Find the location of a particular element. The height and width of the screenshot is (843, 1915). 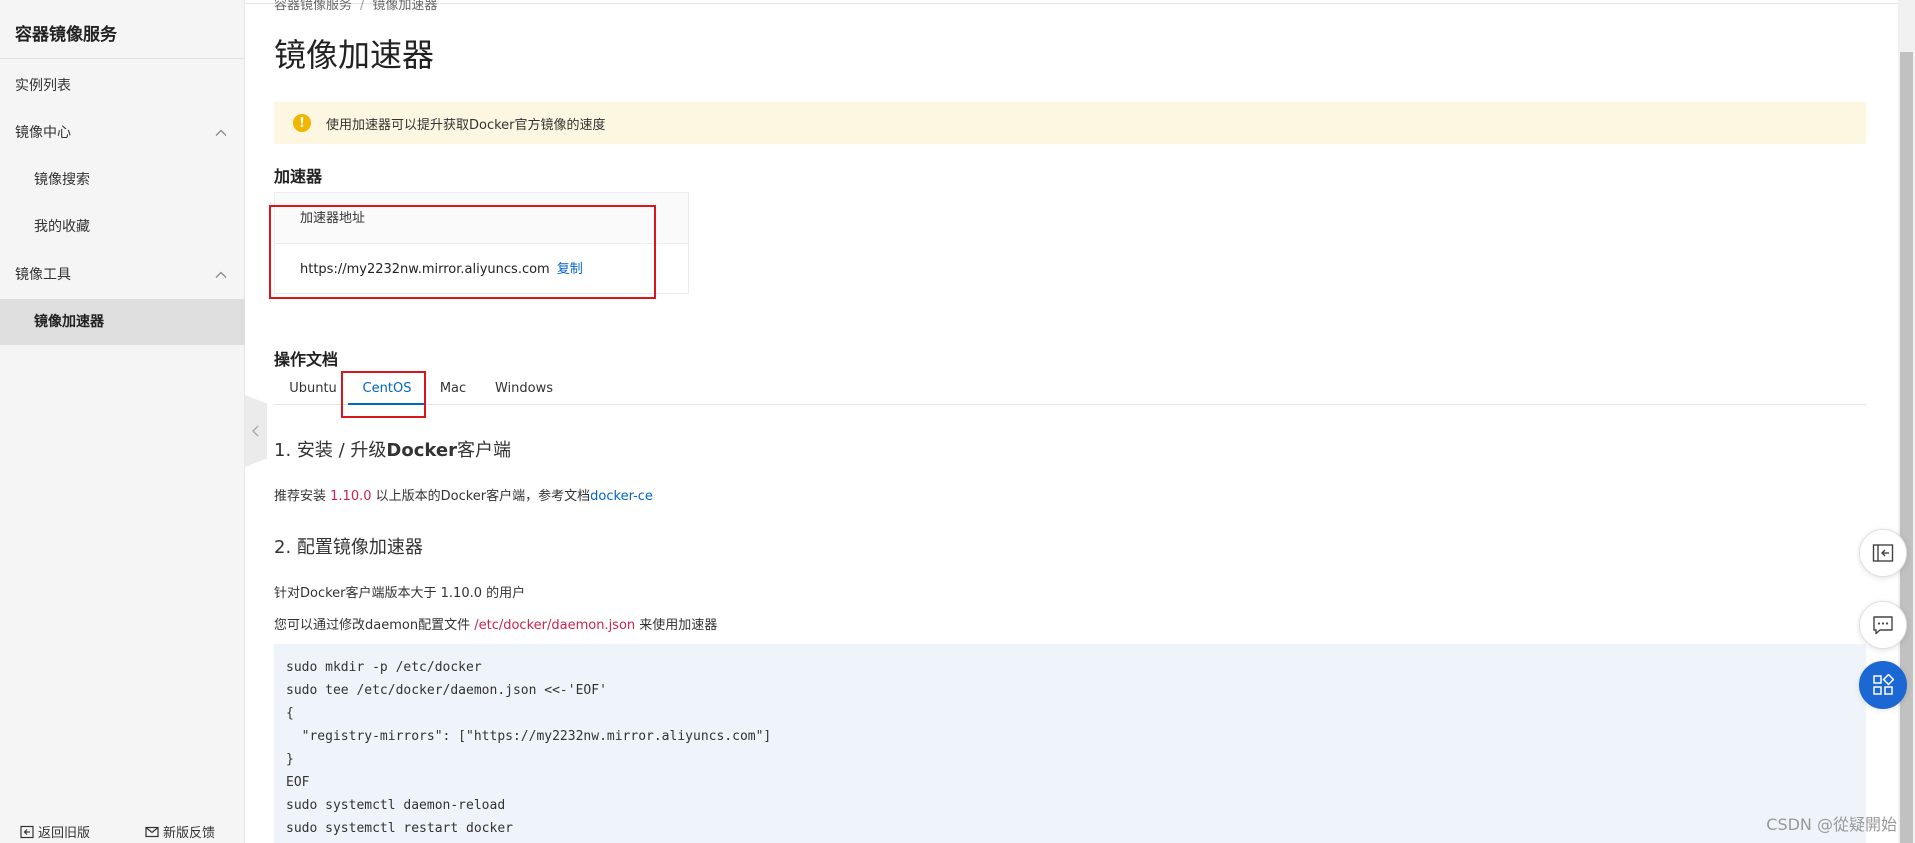

breadcrumb-item: 容器镜像服务 is located at coordinates (313, 6).